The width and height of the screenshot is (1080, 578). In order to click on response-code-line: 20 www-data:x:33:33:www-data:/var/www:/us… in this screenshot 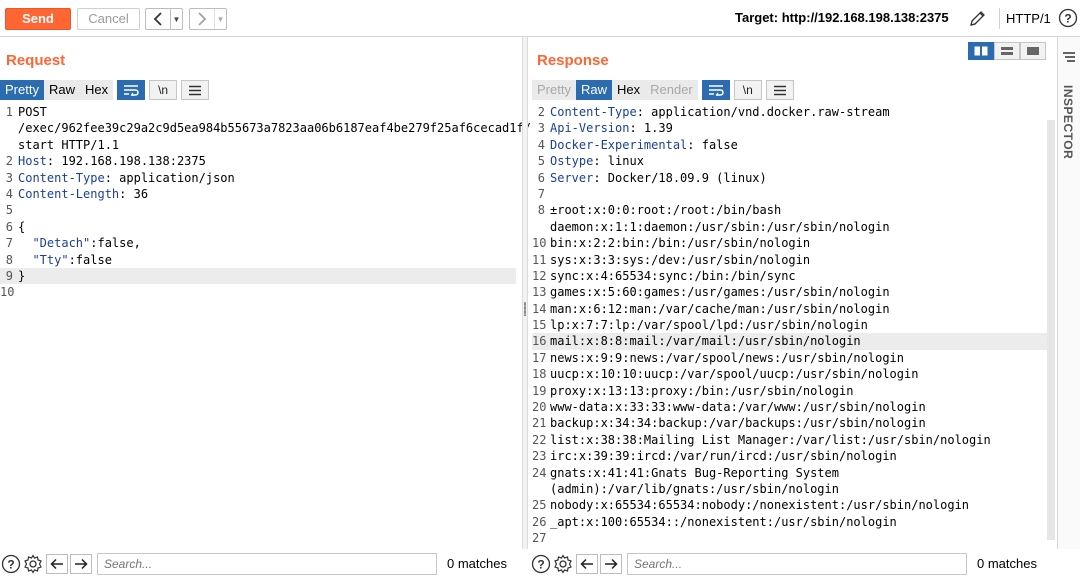, I will do `click(789, 407)`.